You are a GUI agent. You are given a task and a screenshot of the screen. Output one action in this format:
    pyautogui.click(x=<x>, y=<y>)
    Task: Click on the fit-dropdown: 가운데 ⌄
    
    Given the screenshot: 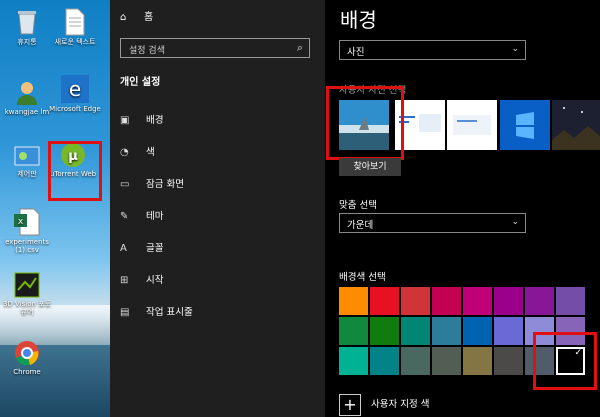 What is the action you would take?
    pyautogui.click(x=432, y=223)
    